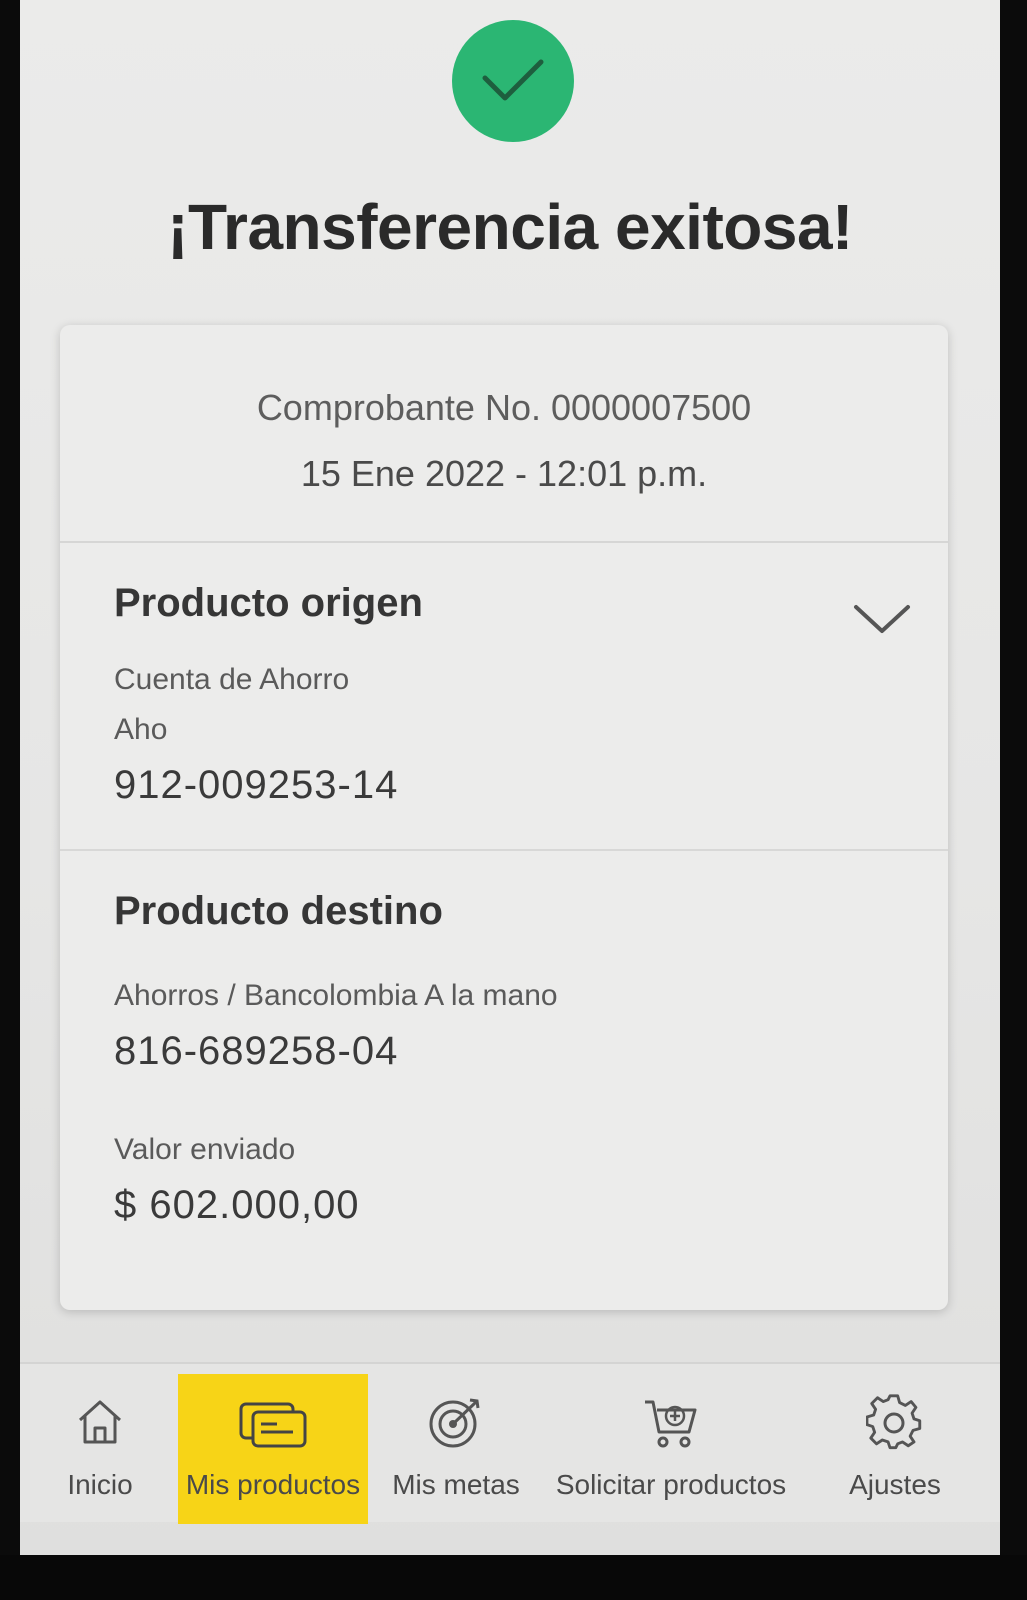  What do you see at coordinates (100, 1484) in the screenshot?
I see `tab-label: Inicio` at bounding box center [100, 1484].